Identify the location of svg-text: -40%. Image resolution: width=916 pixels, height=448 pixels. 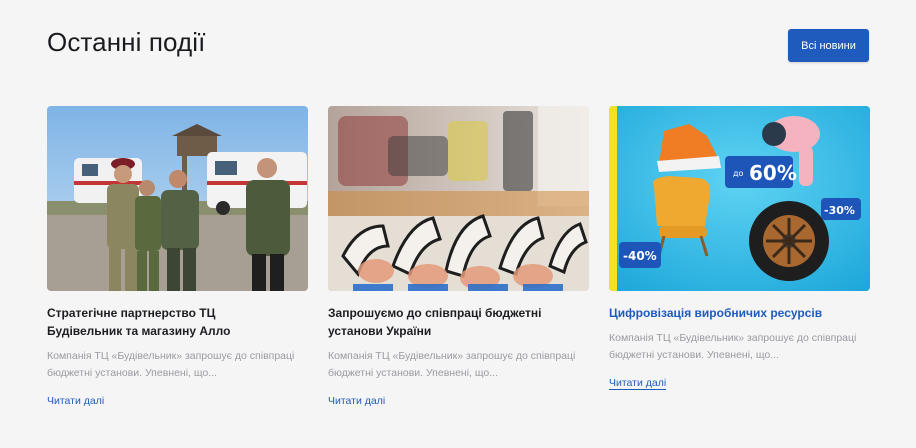
(640, 256).